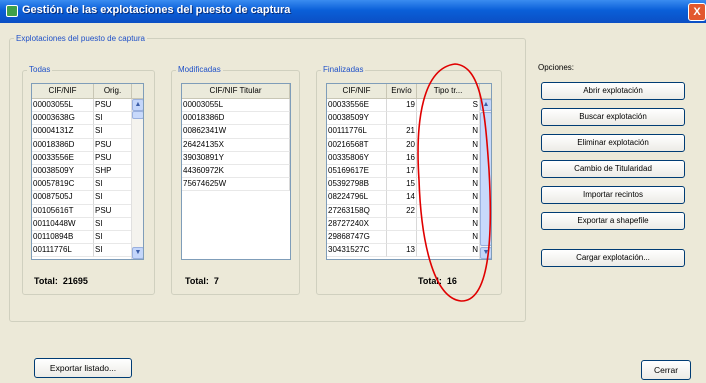  I want to click on annotation-circle, so click(454, 182).